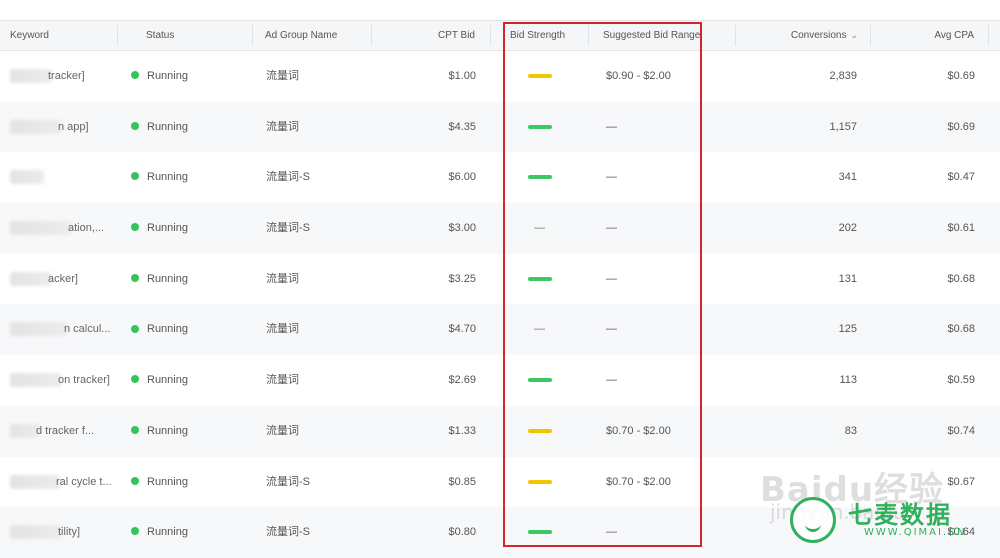  What do you see at coordinates (29, 35) in the screenshot?
I see `col-keyword-header: Keyword` at bounding box center [29, 35].